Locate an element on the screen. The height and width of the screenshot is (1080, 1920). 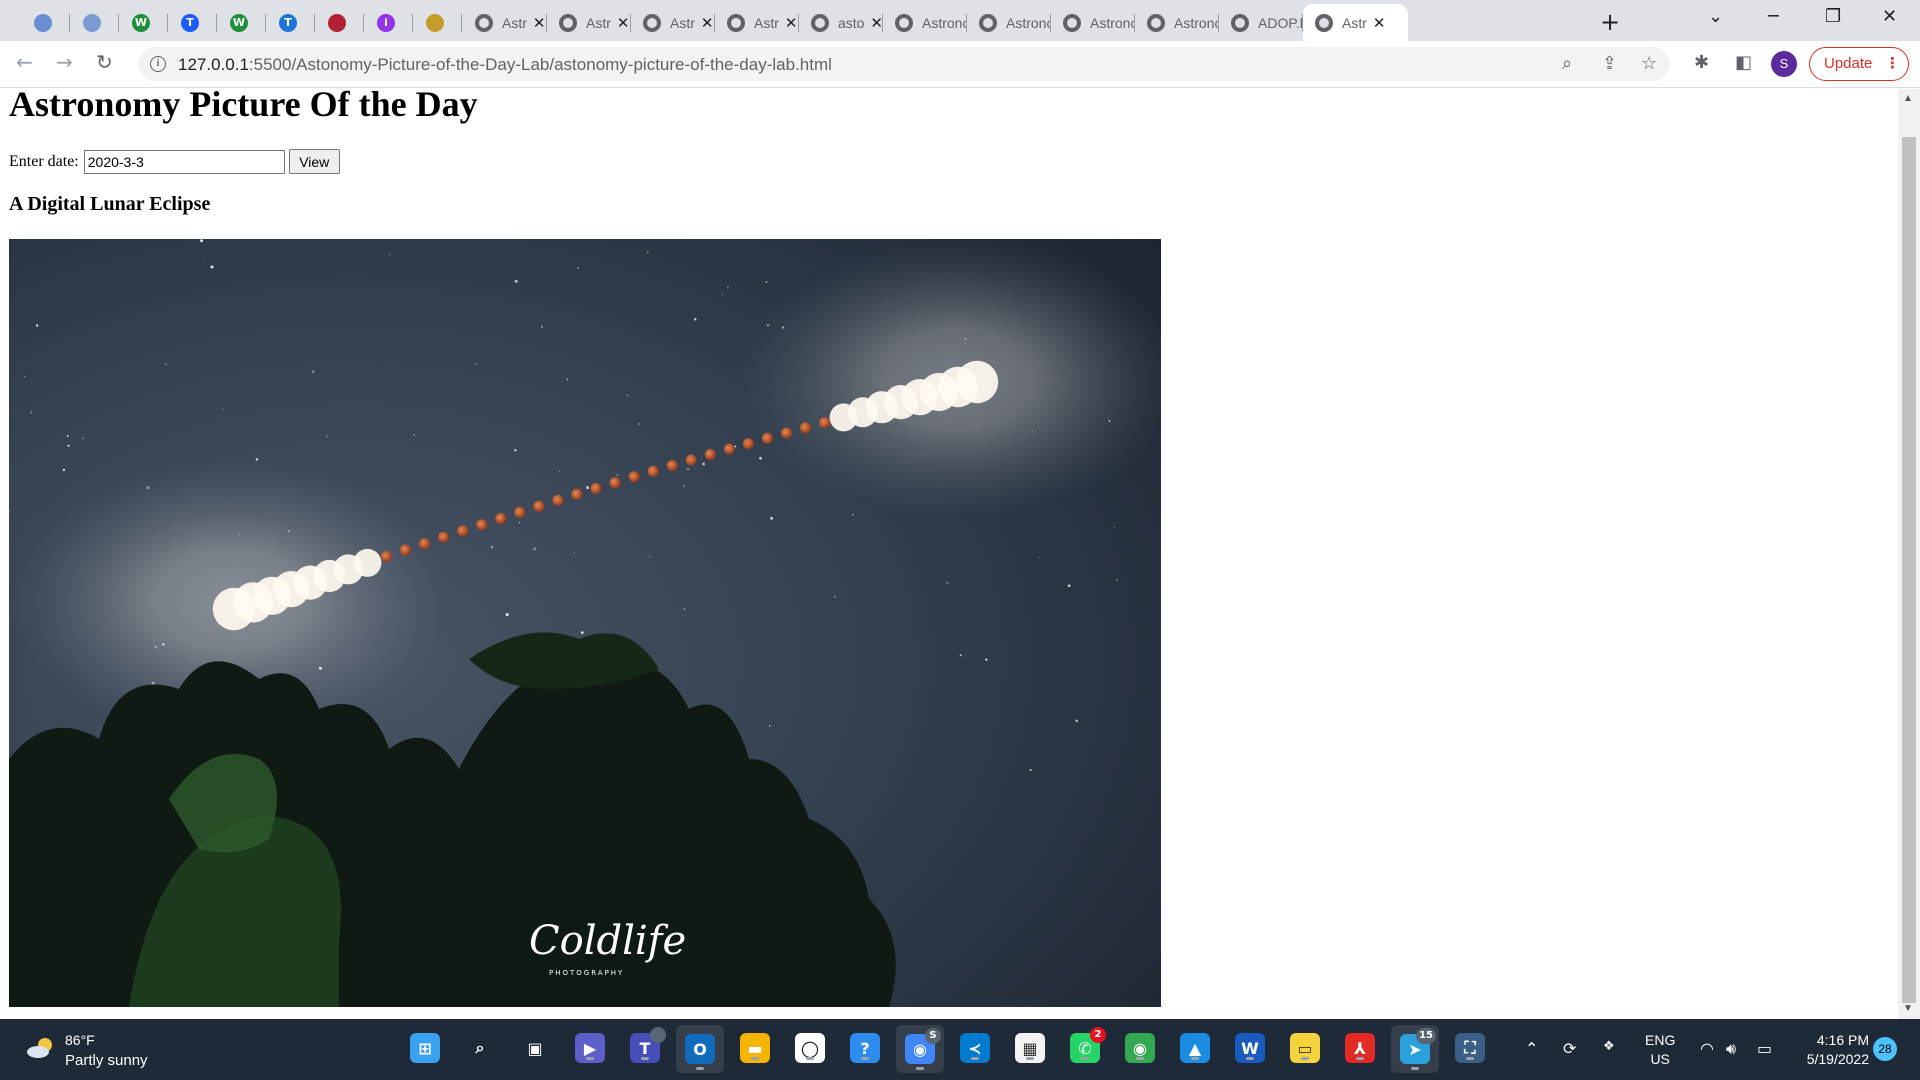
vscode-icon: ≺ is located at coordinates (975, 1048).